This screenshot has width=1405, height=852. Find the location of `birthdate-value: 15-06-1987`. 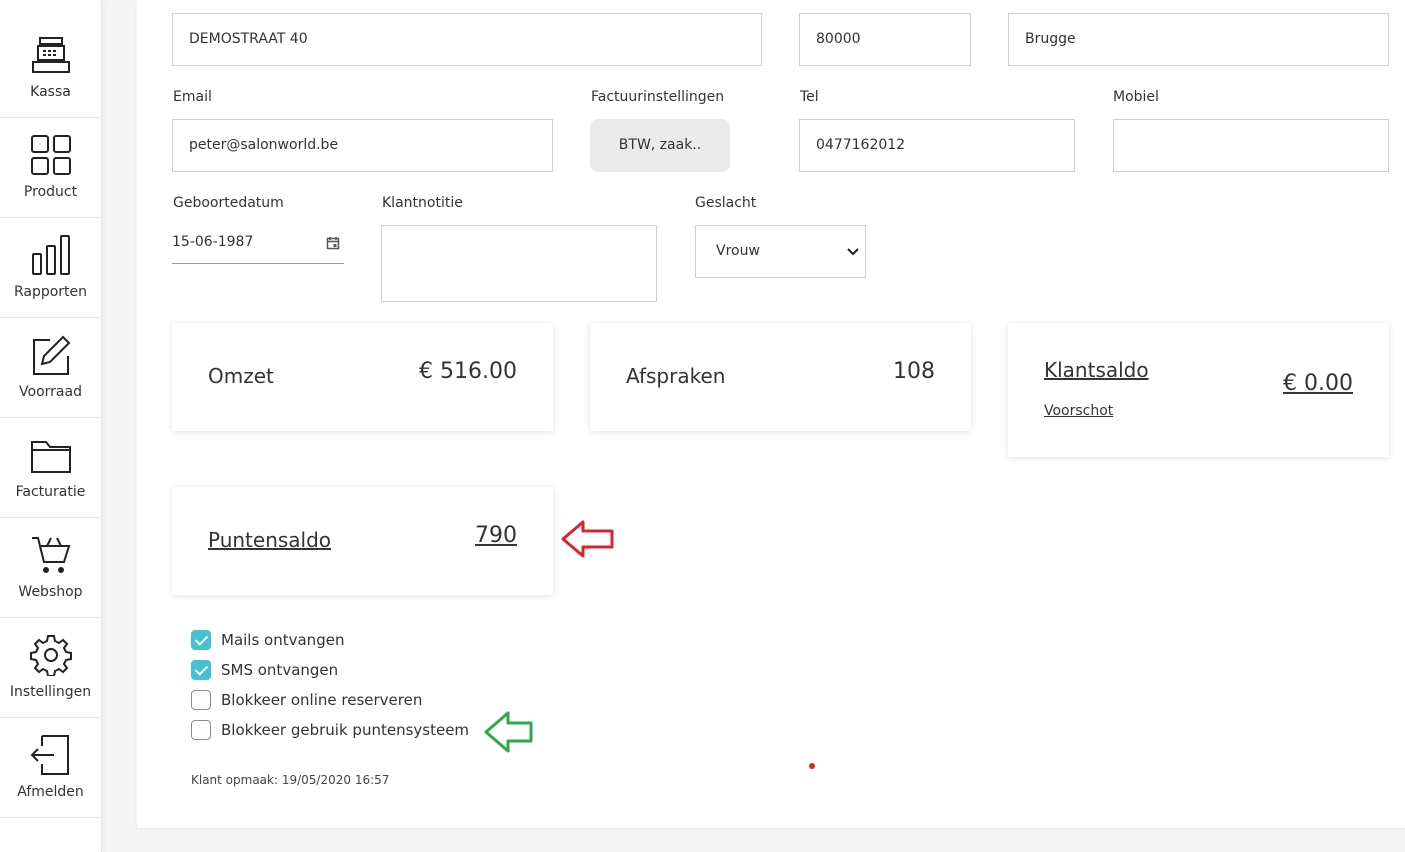

birthdate-value: 15-06-1987 is located at coordinates (213, 242).